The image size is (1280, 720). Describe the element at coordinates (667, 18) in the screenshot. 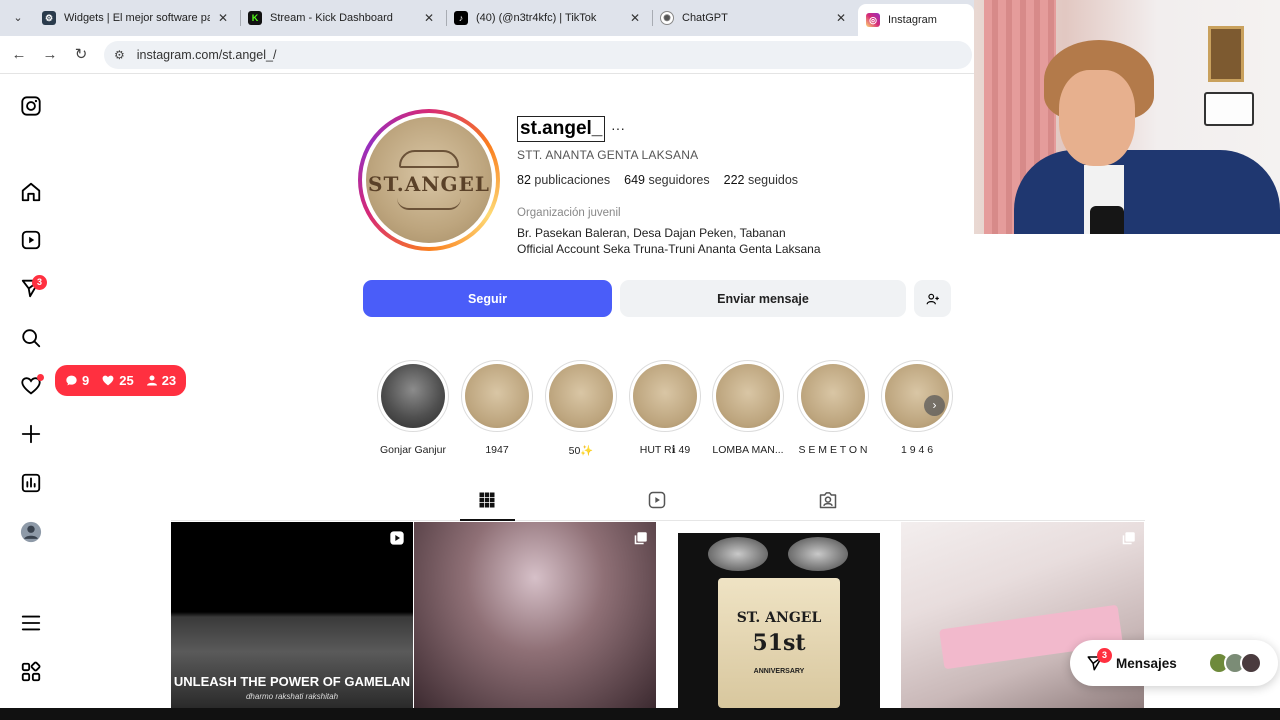

I see `chatgpt-favicon-icon: ✺` at that location.